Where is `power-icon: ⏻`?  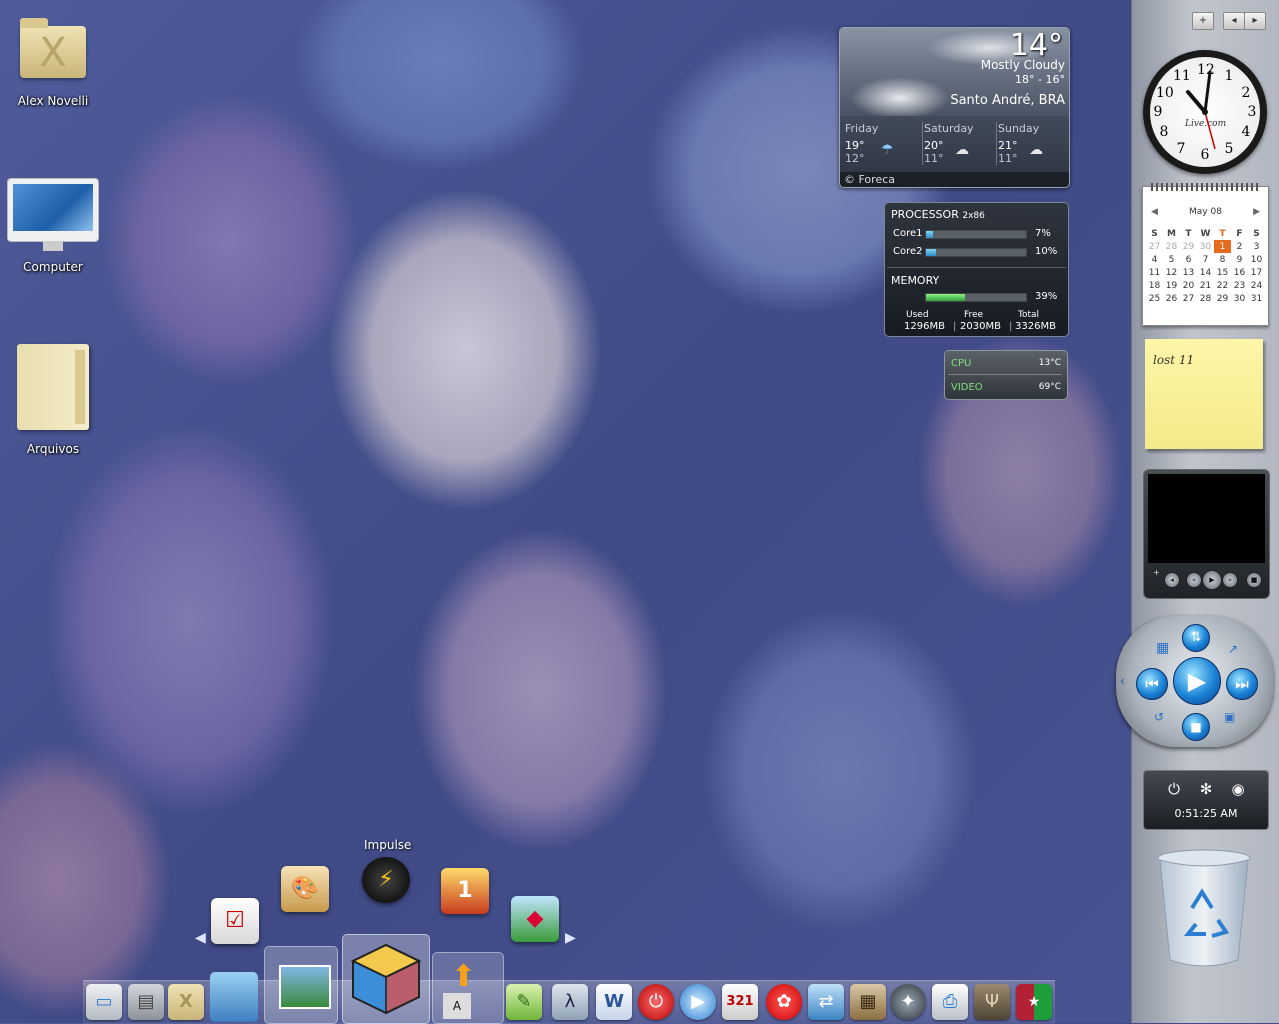 power-icon: ⏻ is located at coordinates (1174, 789).